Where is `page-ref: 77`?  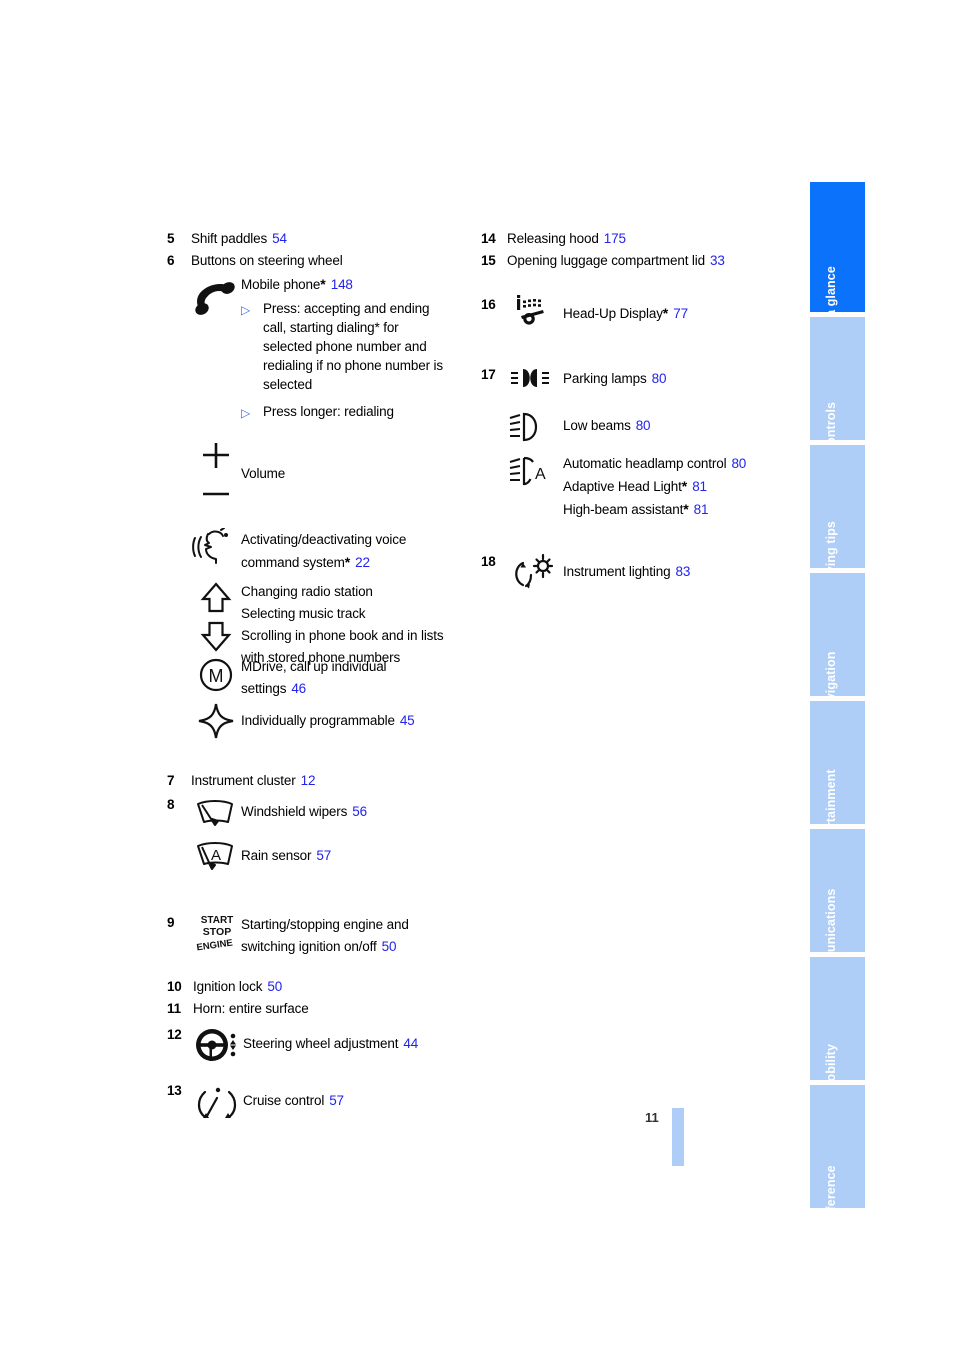
page-ref: 77 is located at coordinates (680, 313).